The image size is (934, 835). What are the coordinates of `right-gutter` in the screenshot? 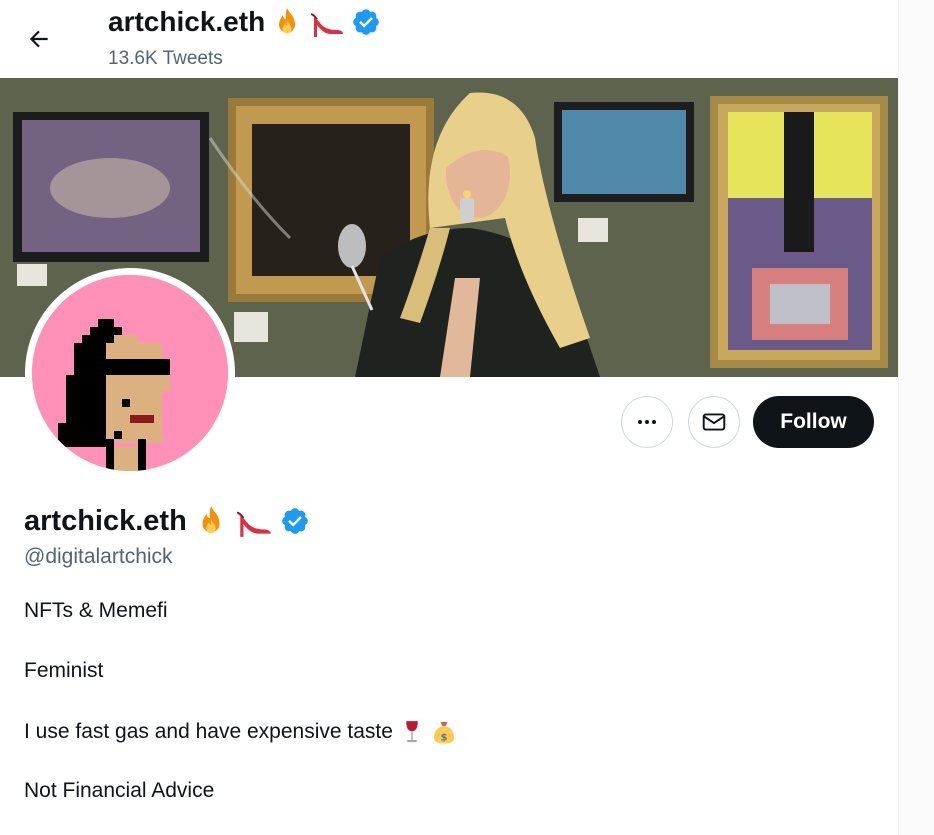 It's located at (916, 417).